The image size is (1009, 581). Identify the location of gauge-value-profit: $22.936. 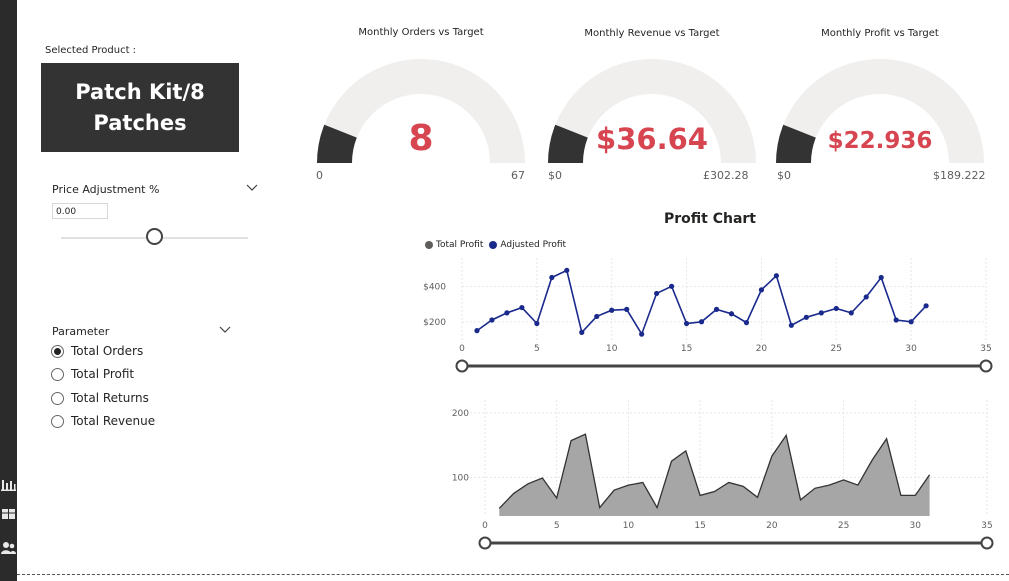
(880, 141).